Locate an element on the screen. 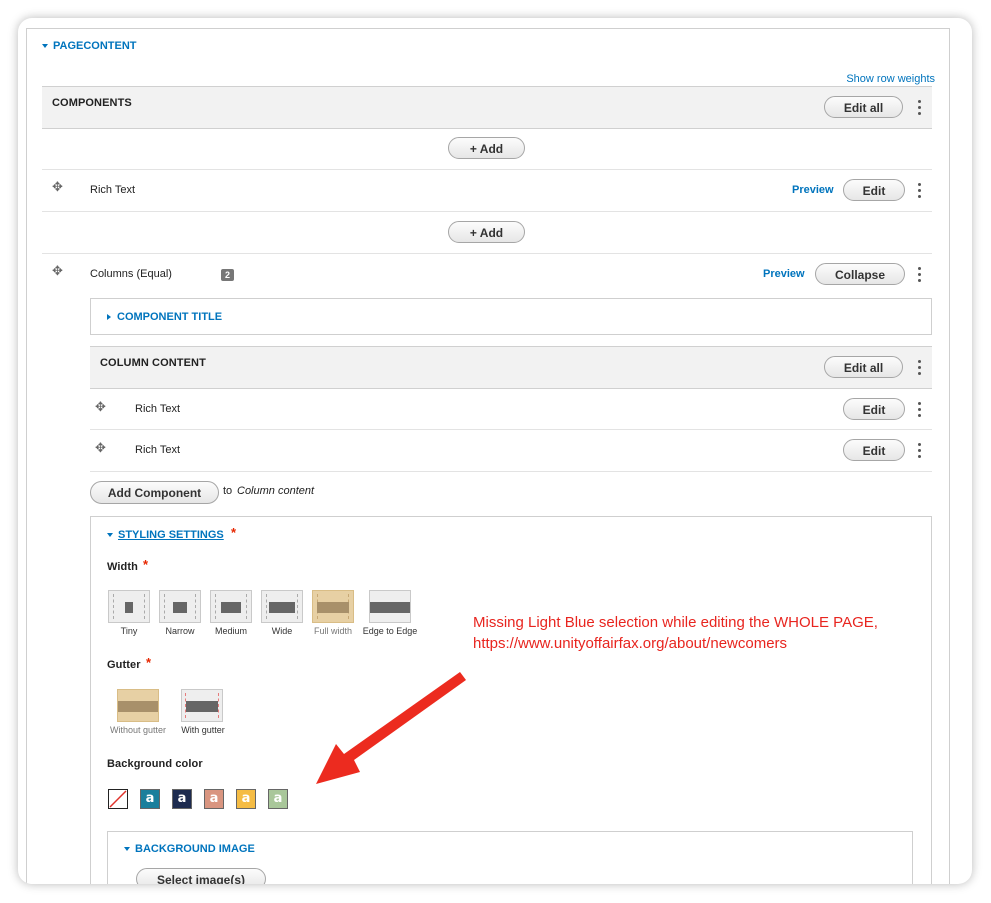  component-title-label: COMPONENT TITLE is located at coordinates (170, 317).